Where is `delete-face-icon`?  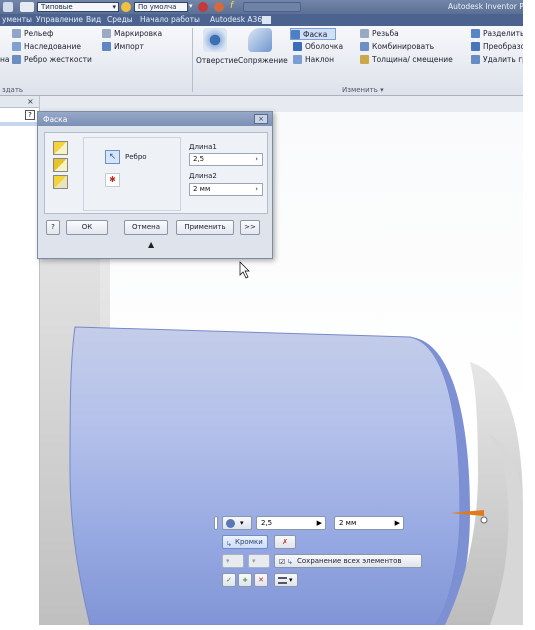 delete-face-icon is located at coordinates (475, 59).